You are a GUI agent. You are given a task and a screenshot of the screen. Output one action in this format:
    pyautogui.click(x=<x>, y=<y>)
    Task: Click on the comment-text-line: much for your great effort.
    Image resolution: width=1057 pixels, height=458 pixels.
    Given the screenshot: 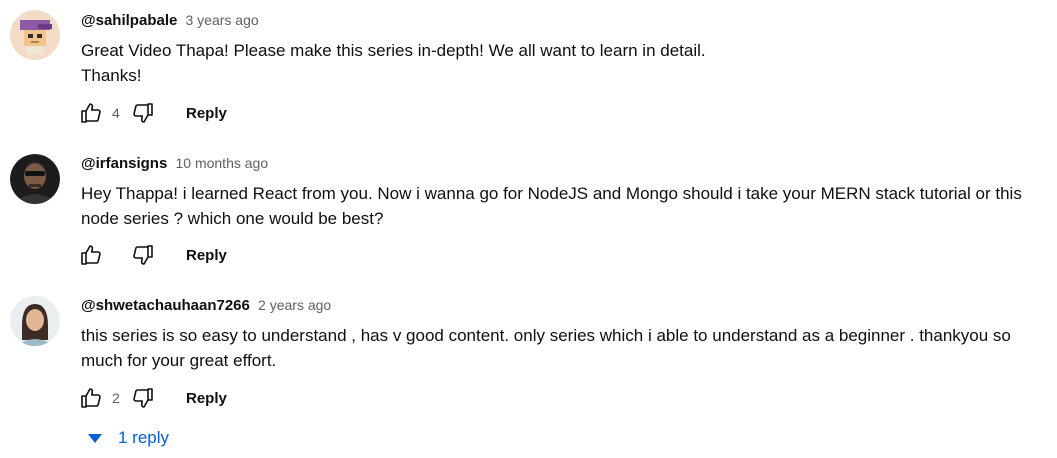 What is the action you would take?
    pyautogui.click(x=179, y=360)
    